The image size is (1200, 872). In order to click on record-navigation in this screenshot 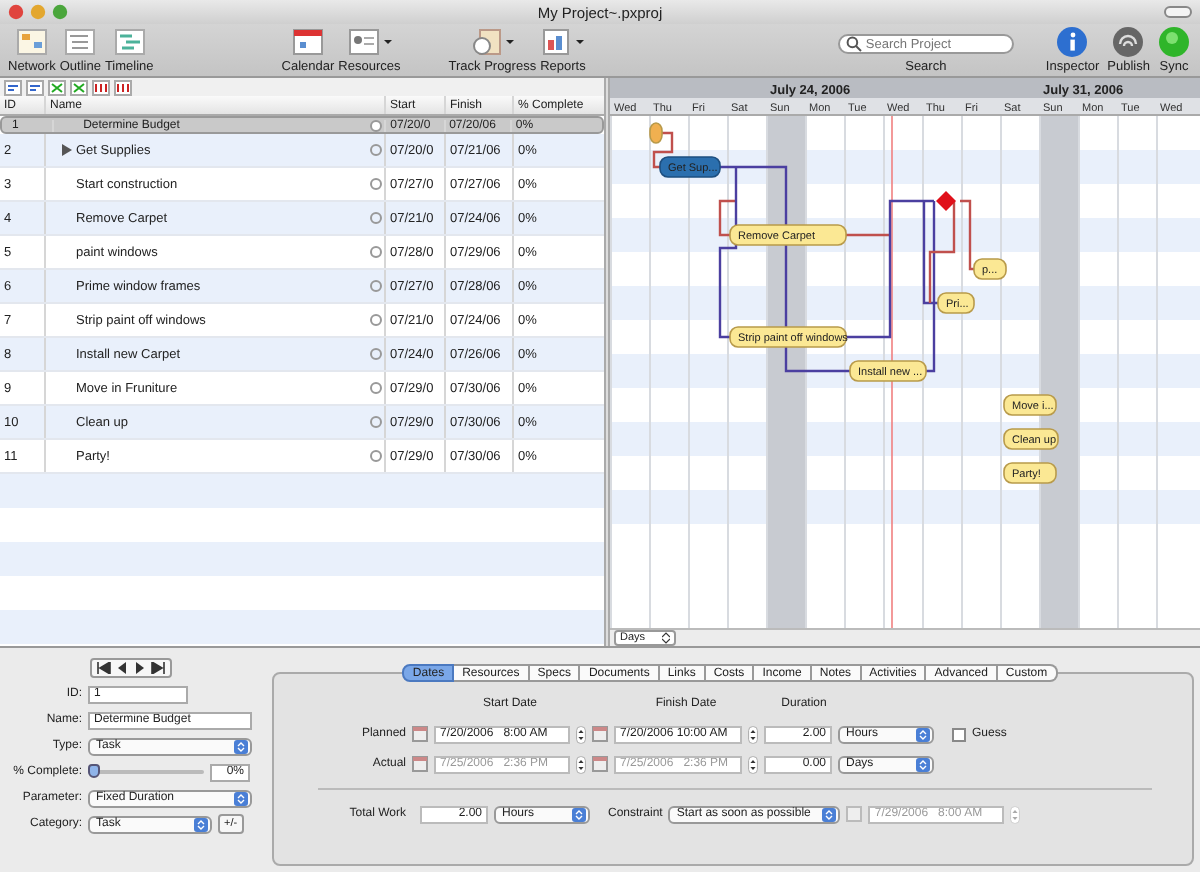, I will do `click(131, 668)`.